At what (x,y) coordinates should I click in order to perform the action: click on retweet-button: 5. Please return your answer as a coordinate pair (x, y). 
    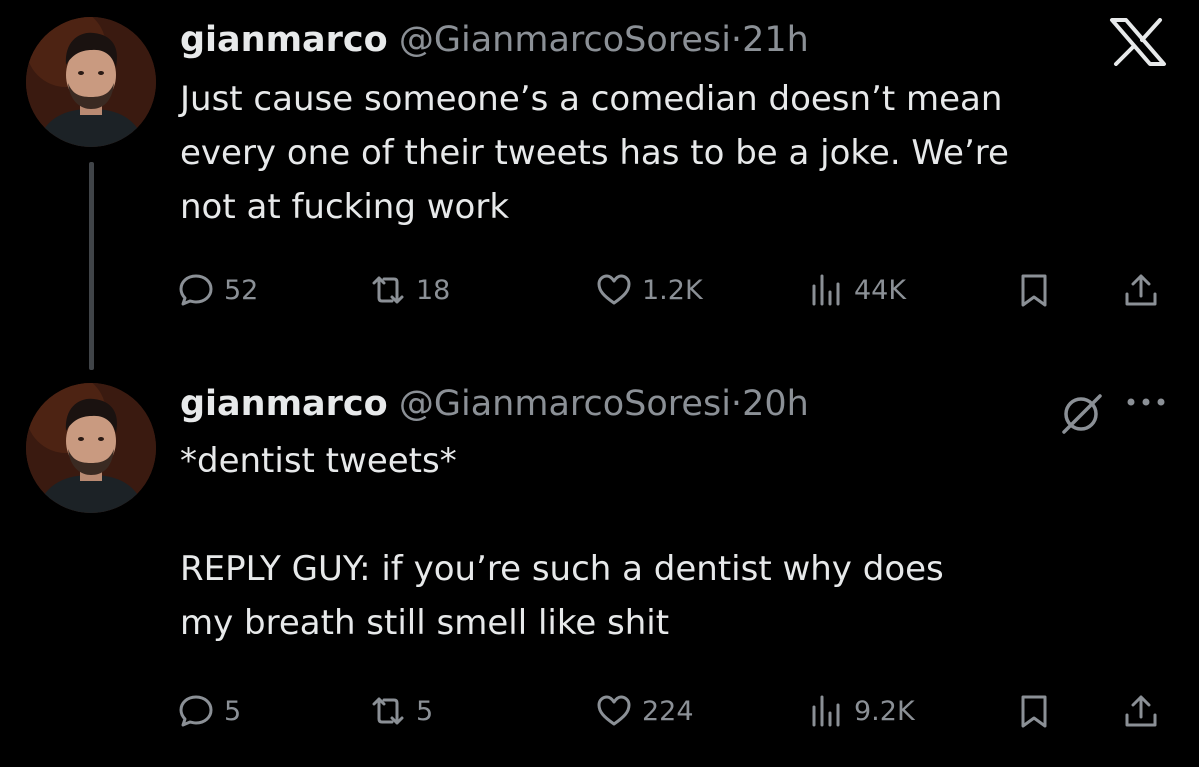
    Looking at the image, I should click on (401, 711).